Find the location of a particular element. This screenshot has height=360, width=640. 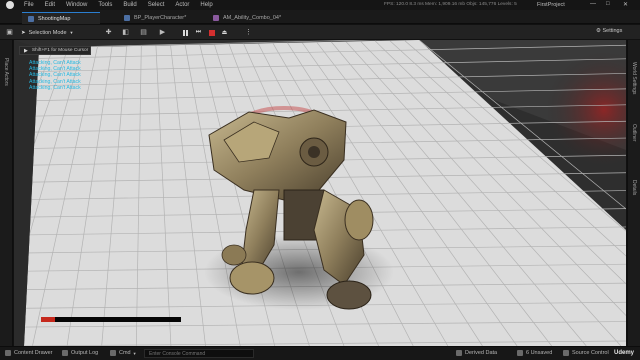

stop-button is located at coordinates (211, 32).